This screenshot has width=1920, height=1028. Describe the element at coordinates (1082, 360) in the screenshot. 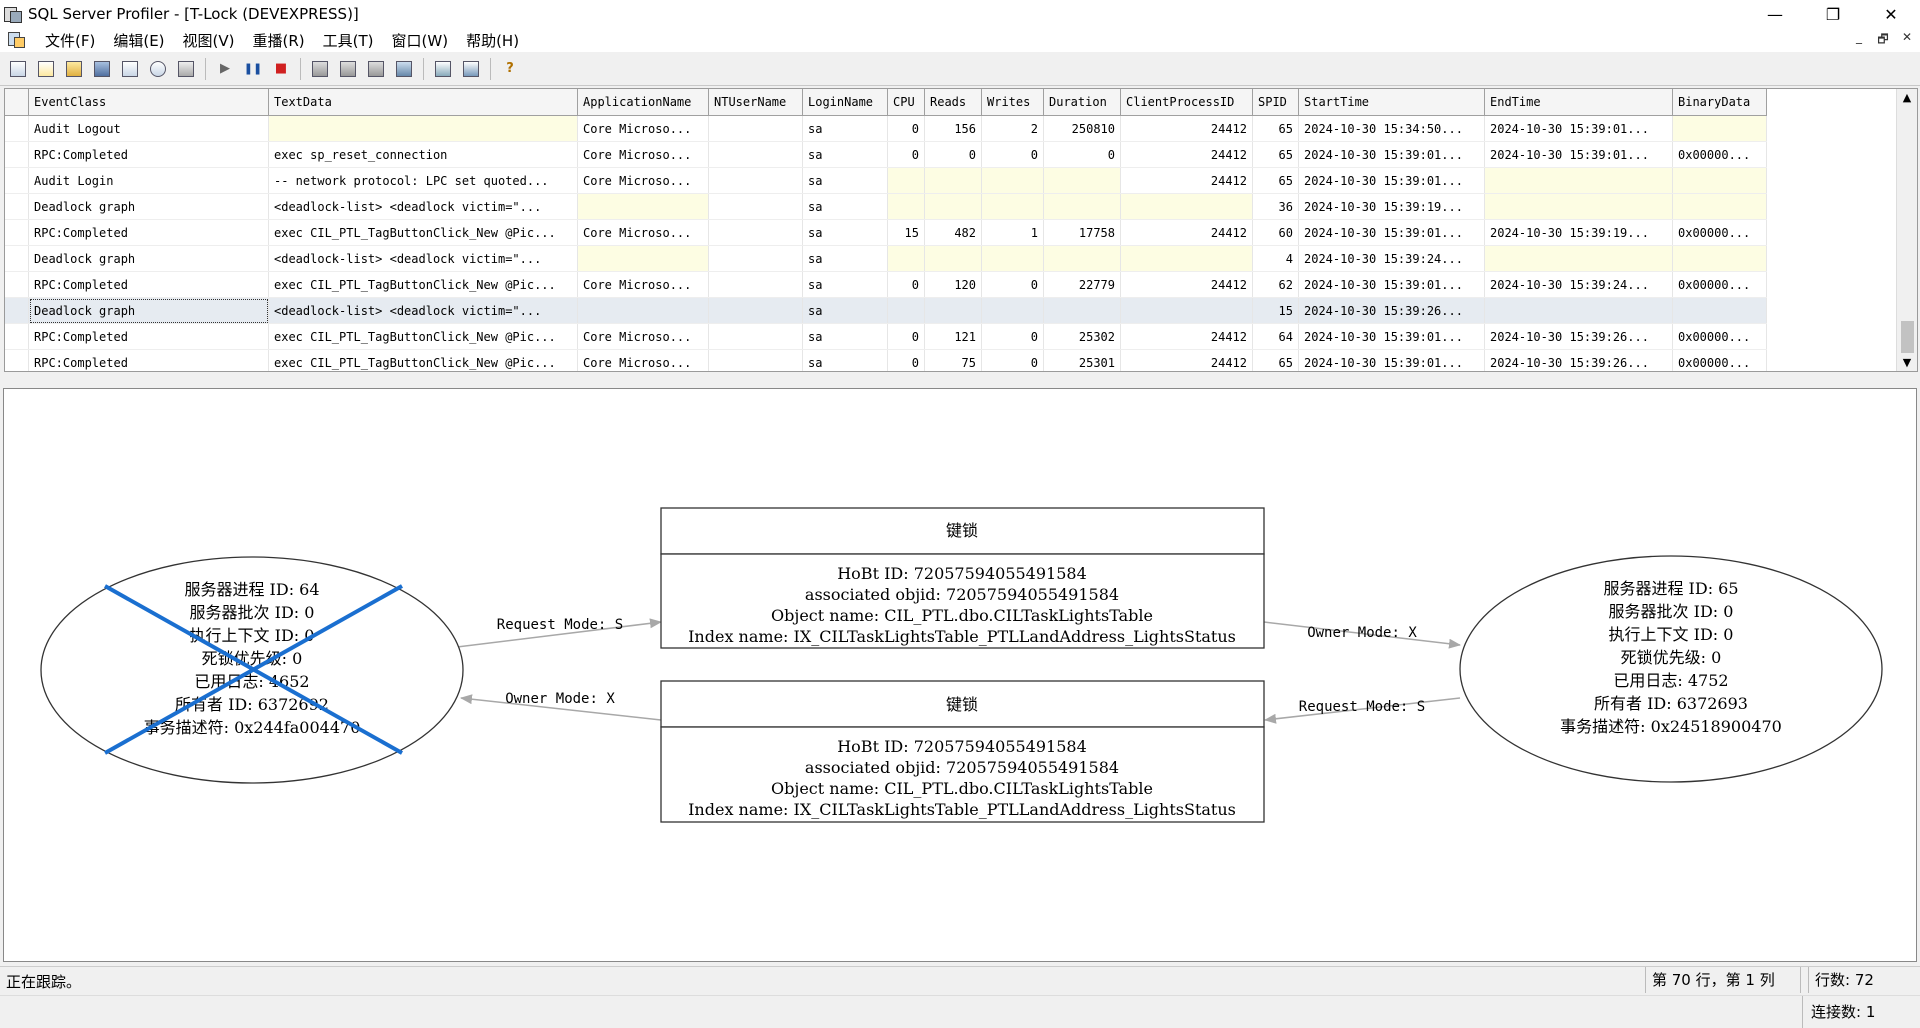

I see `table-cell: 25301` at that location.